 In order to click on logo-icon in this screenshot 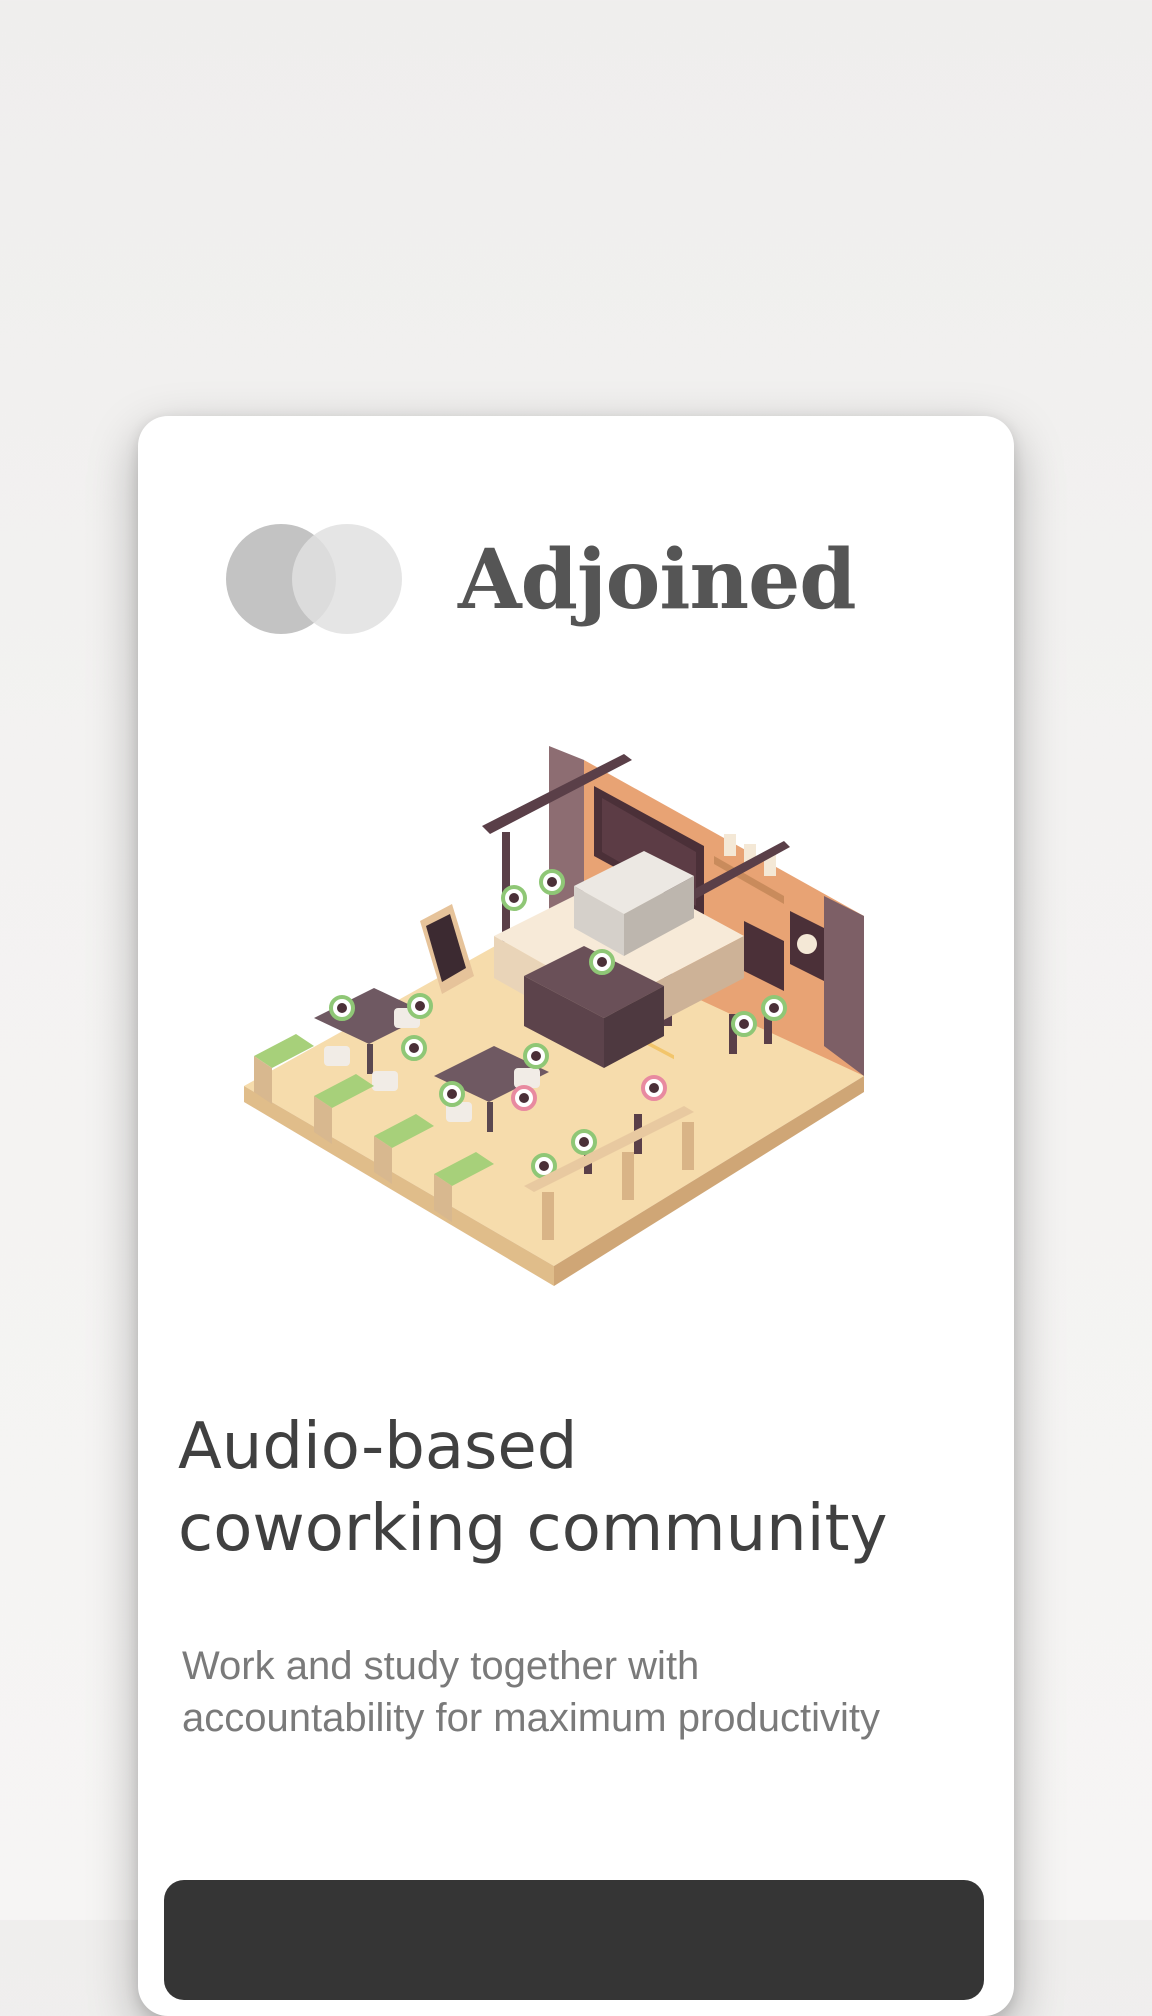, I will do `click(314, 580)`.